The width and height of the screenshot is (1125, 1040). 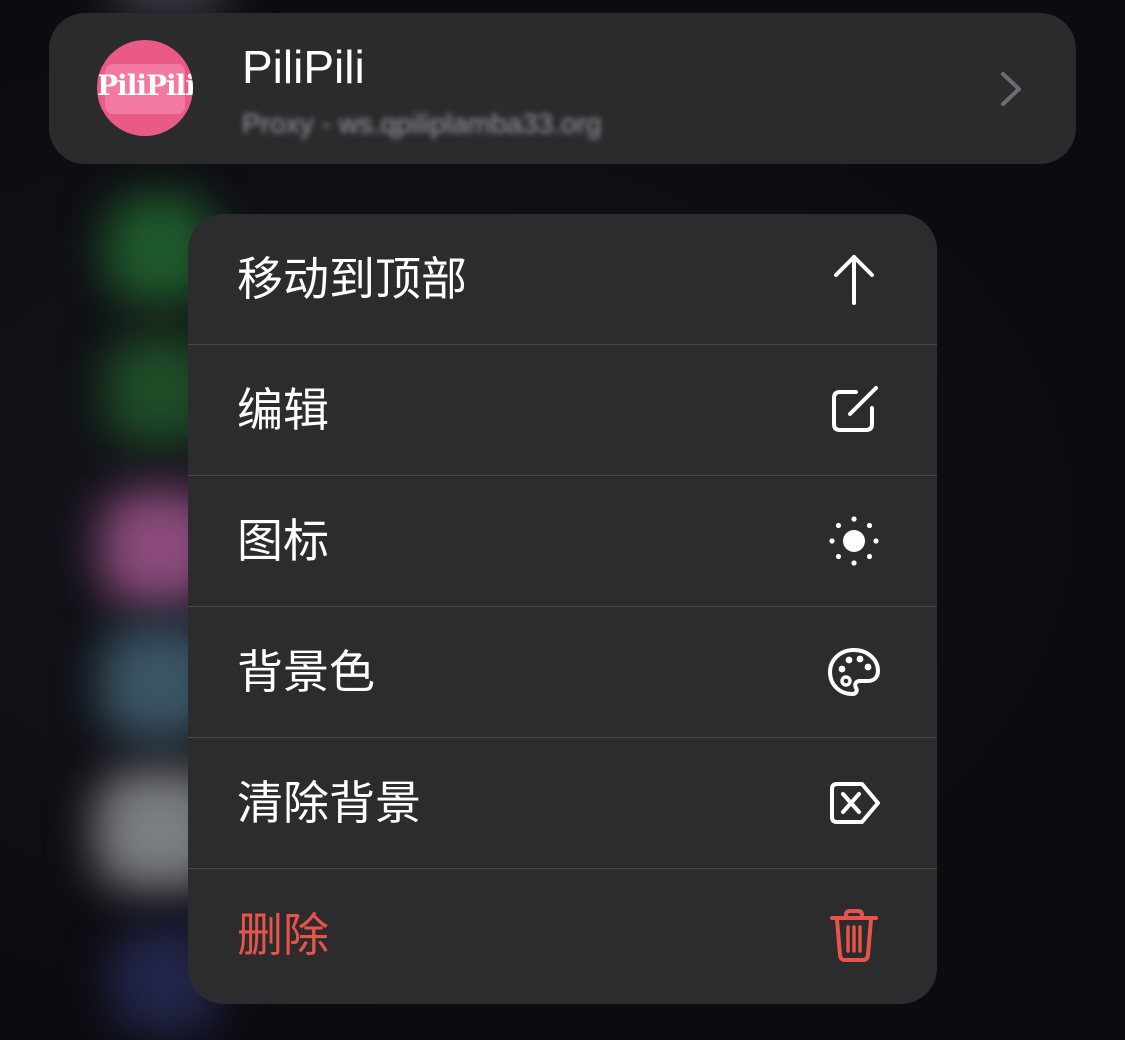 I want to click on arrow-up-icon, so click(x=854, y=280).